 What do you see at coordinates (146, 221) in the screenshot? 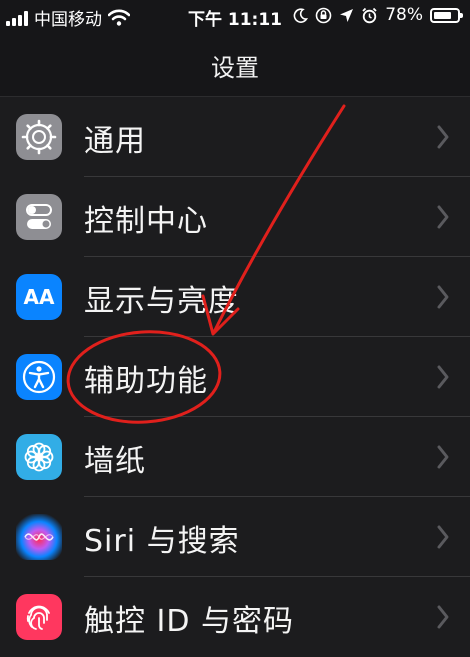
I see `settings-row-label: 控制中心` at bounding box center [146, 221].